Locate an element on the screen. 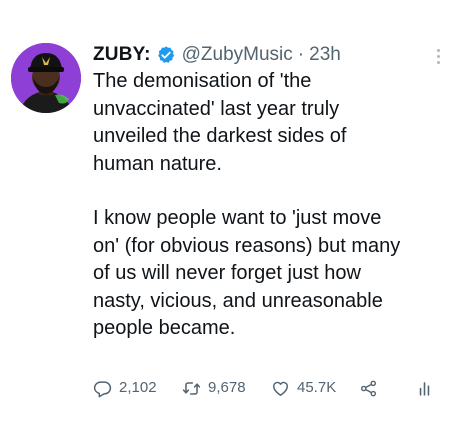 This screenshot has width=454, height=432. retweet-button: 9,678 is located at coordinates (214, 388).